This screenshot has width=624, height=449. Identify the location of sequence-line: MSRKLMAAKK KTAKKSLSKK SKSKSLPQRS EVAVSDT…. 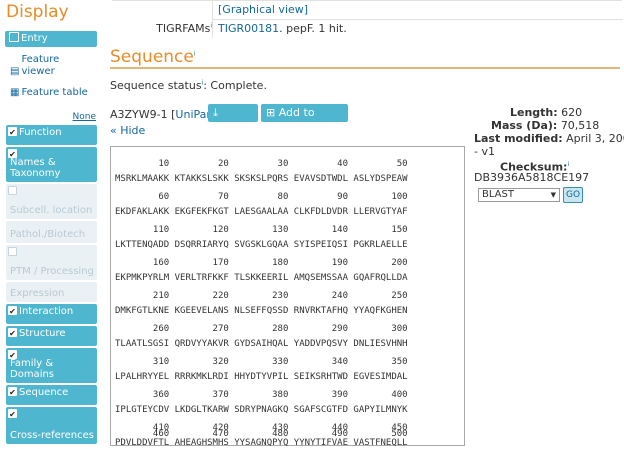
(261, 179).